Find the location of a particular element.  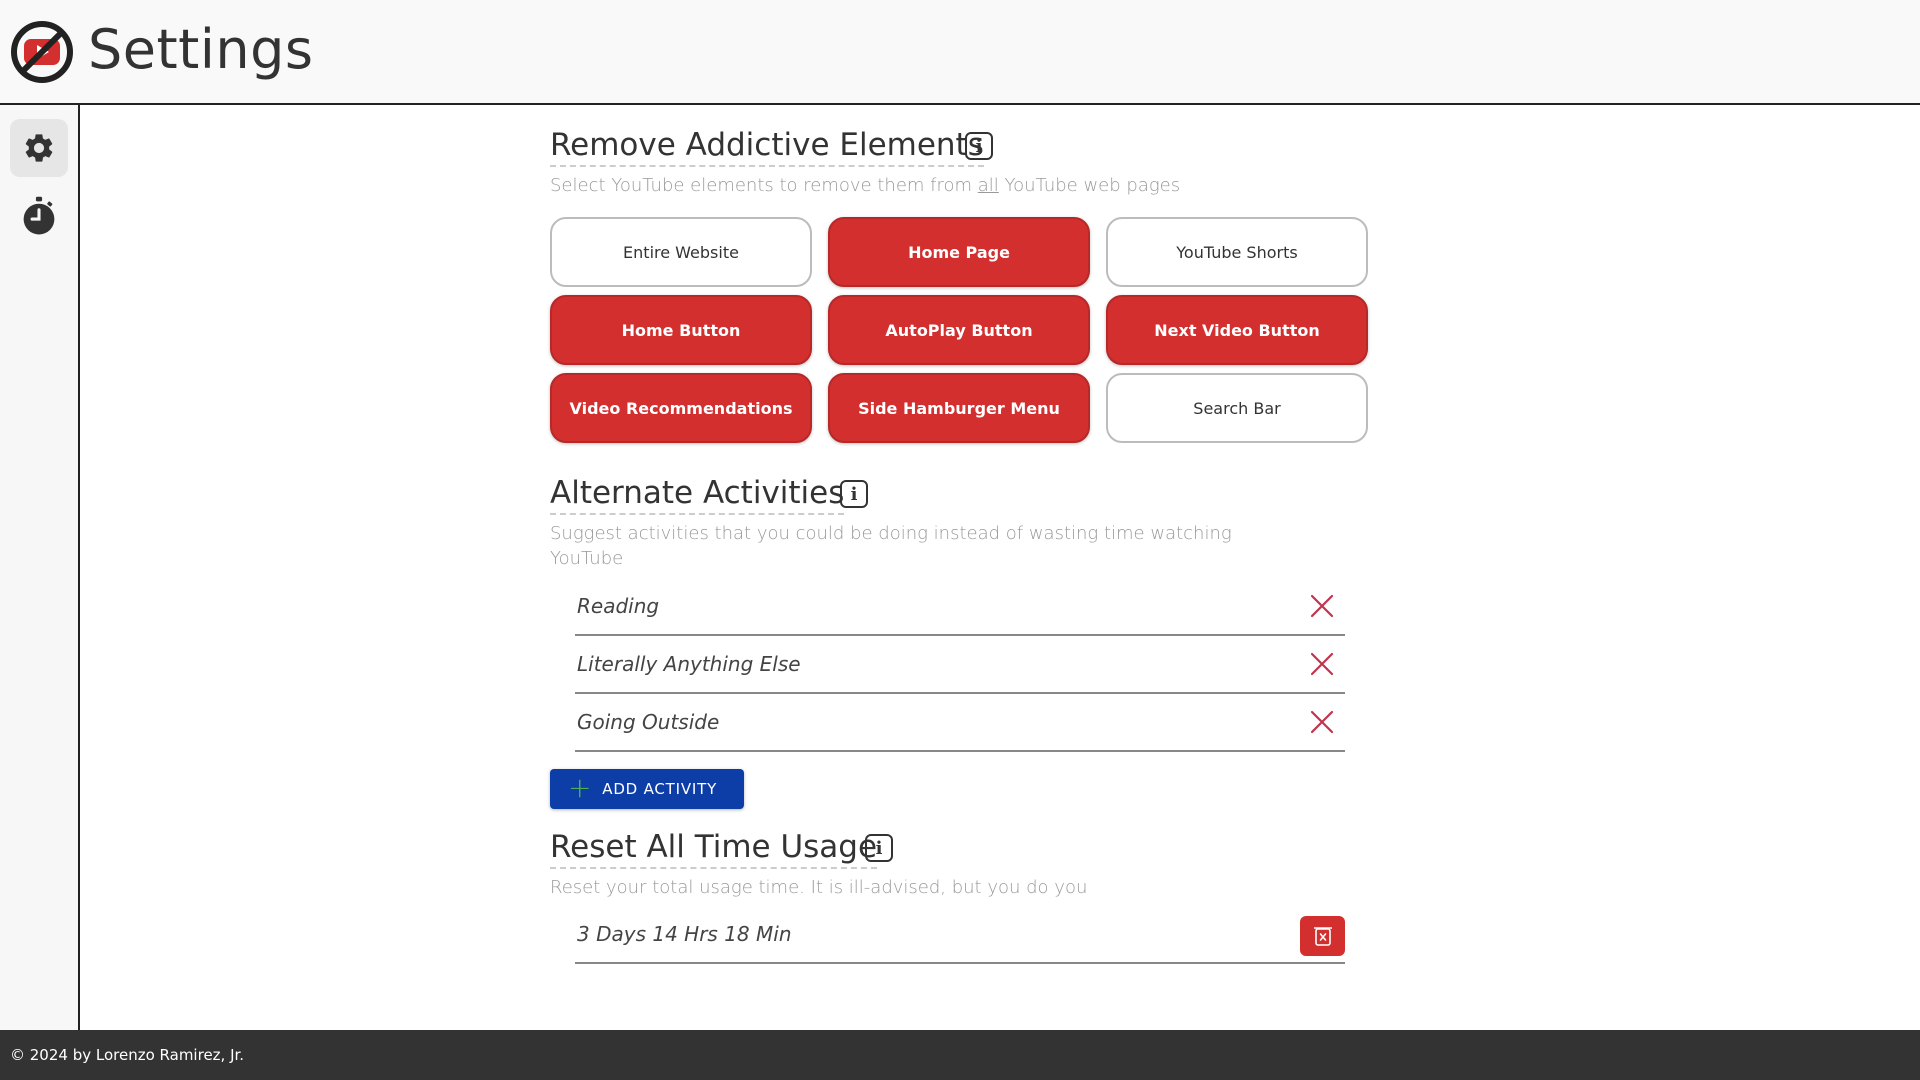

add-activity-button: + ADD ACTIVITY is located at coordinates (647, 789).